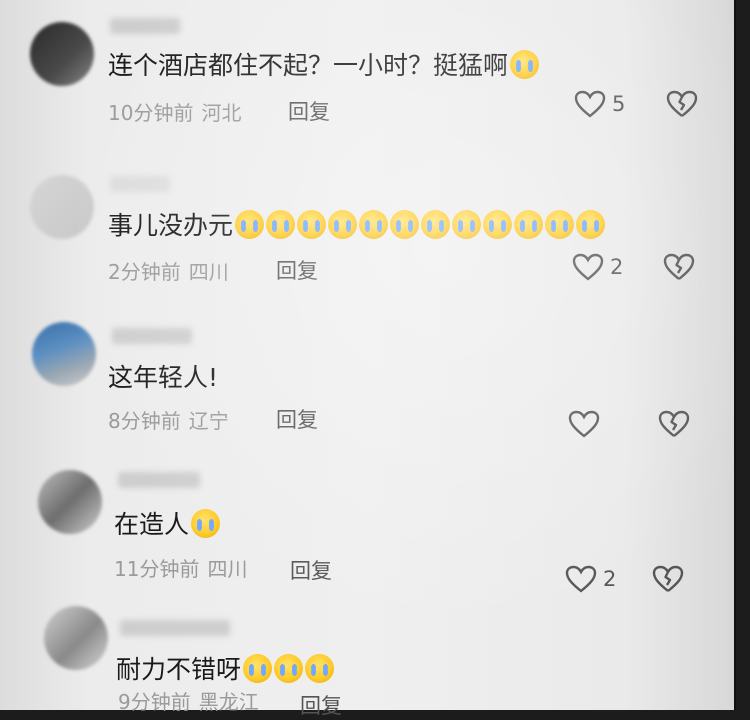  I want to click on comment-meta: 10分钟前 河北, so click(174, 111).